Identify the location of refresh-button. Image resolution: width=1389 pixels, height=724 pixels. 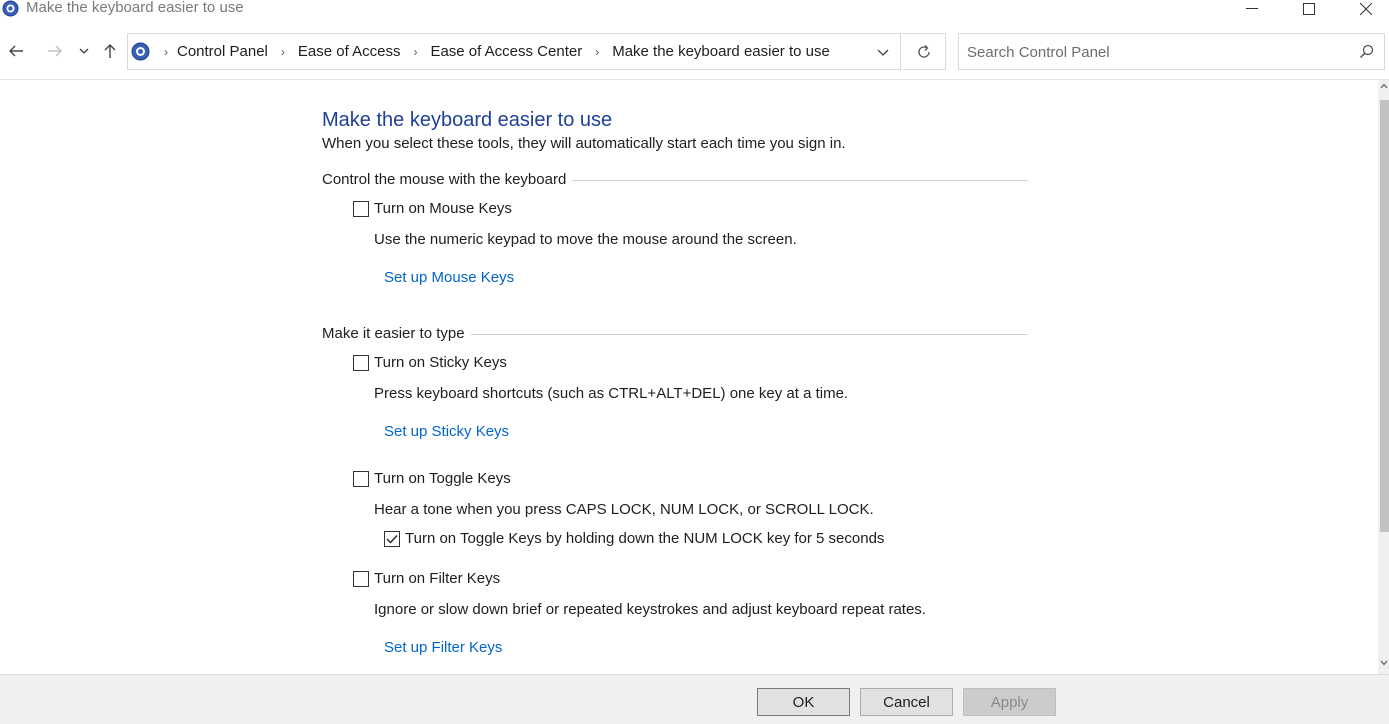
(924, 51).